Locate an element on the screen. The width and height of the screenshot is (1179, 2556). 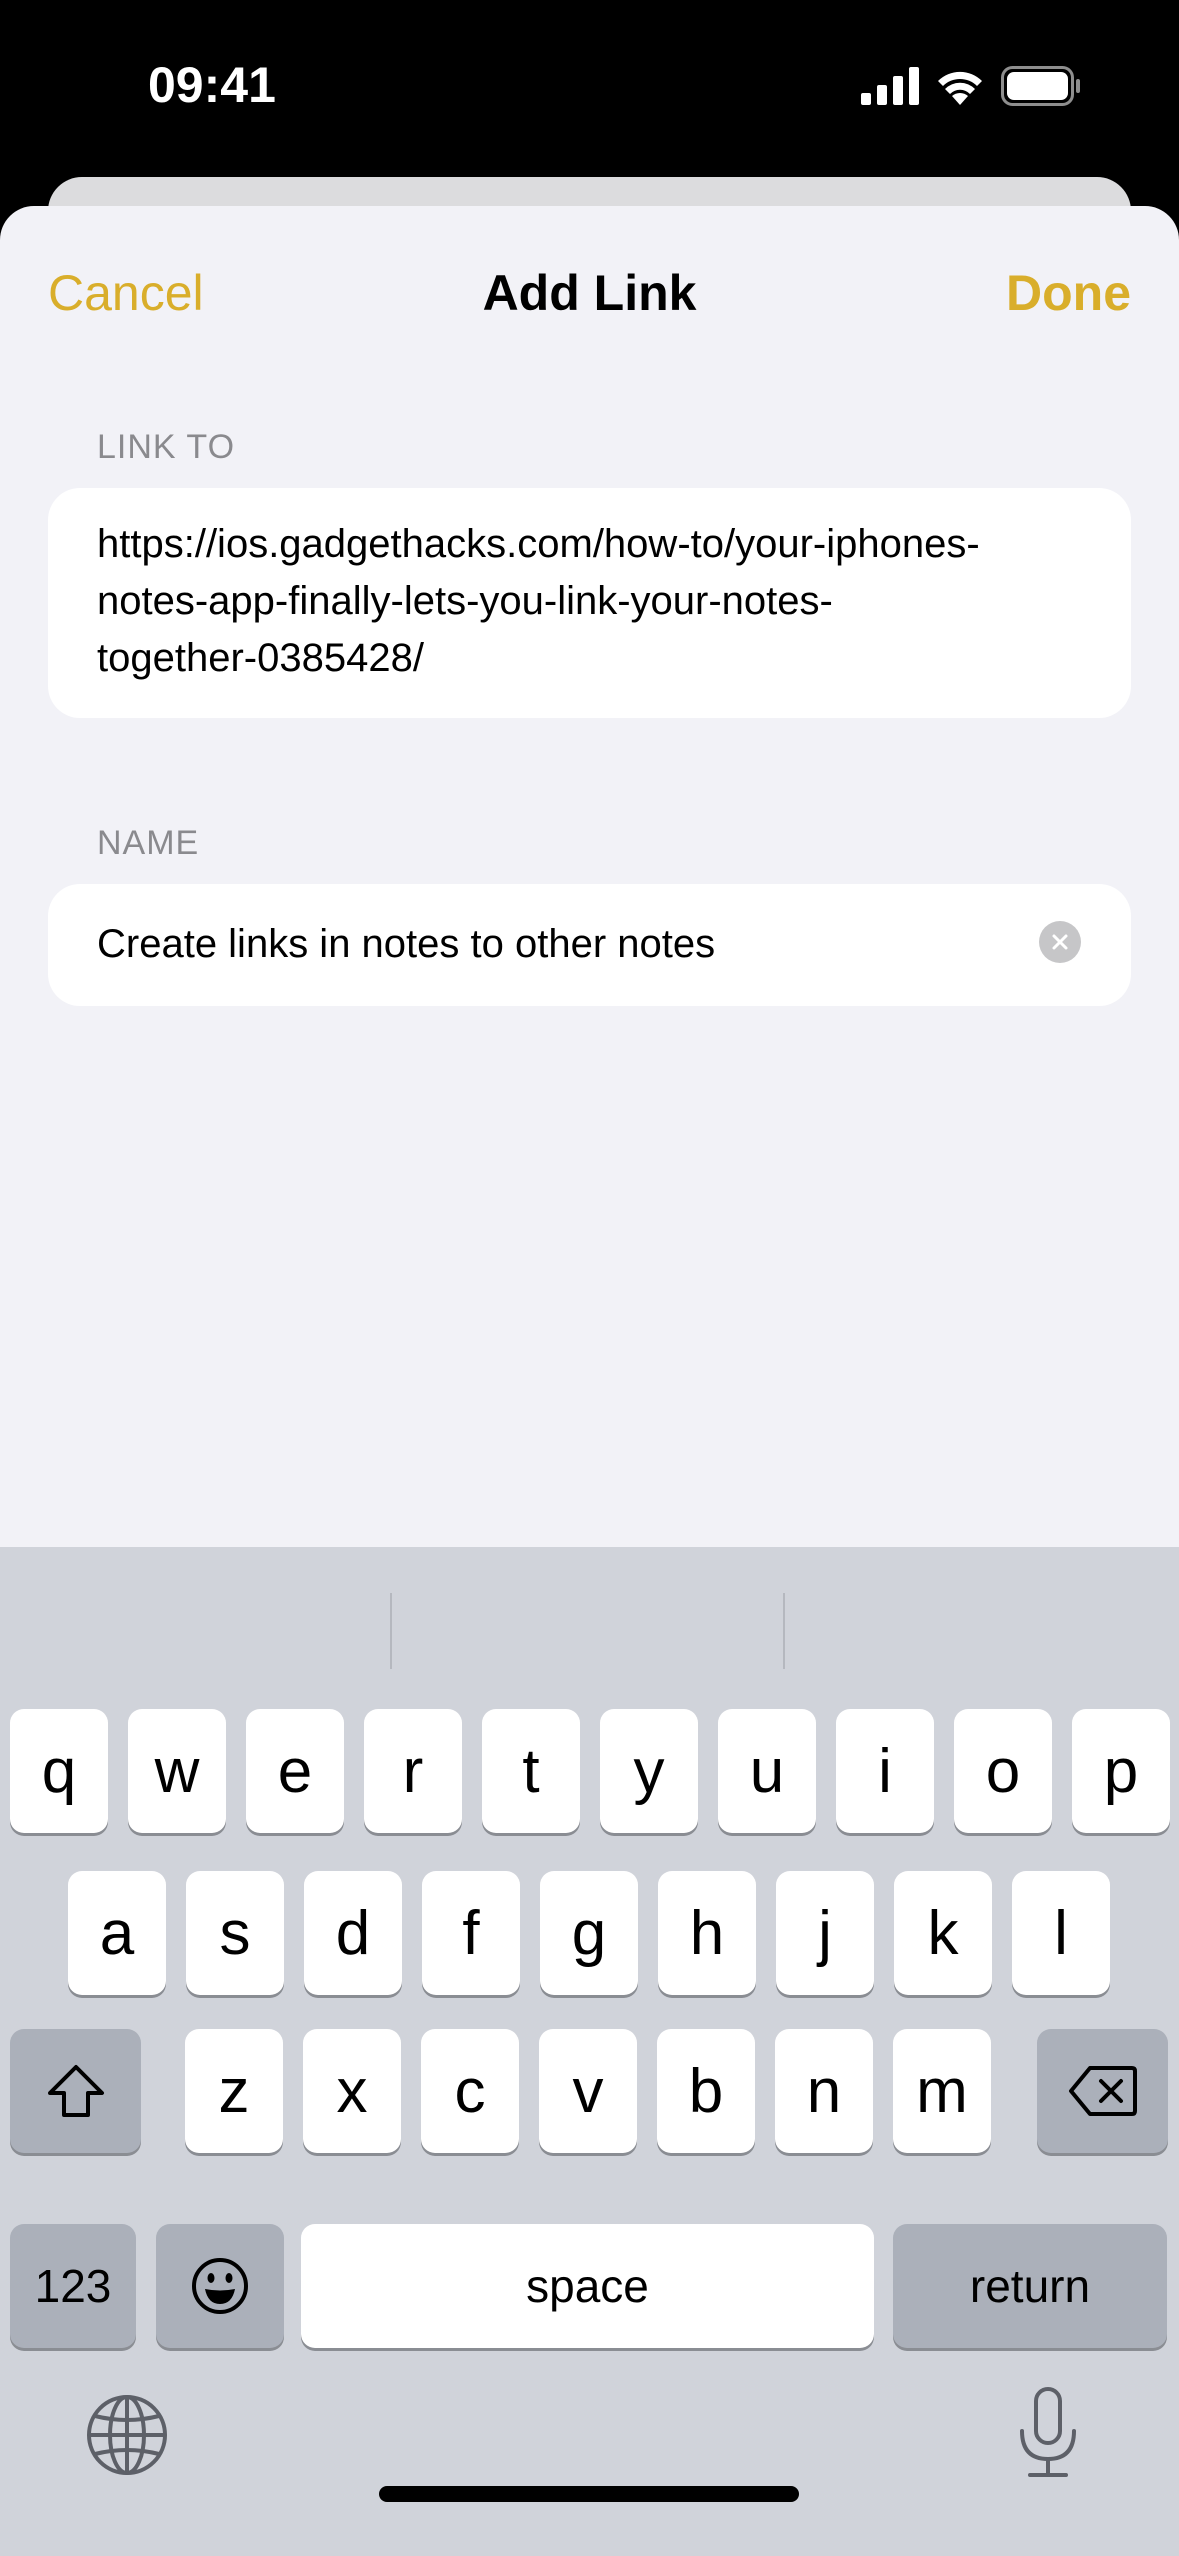
key-o: o is located at coordinates (1003, 1771).